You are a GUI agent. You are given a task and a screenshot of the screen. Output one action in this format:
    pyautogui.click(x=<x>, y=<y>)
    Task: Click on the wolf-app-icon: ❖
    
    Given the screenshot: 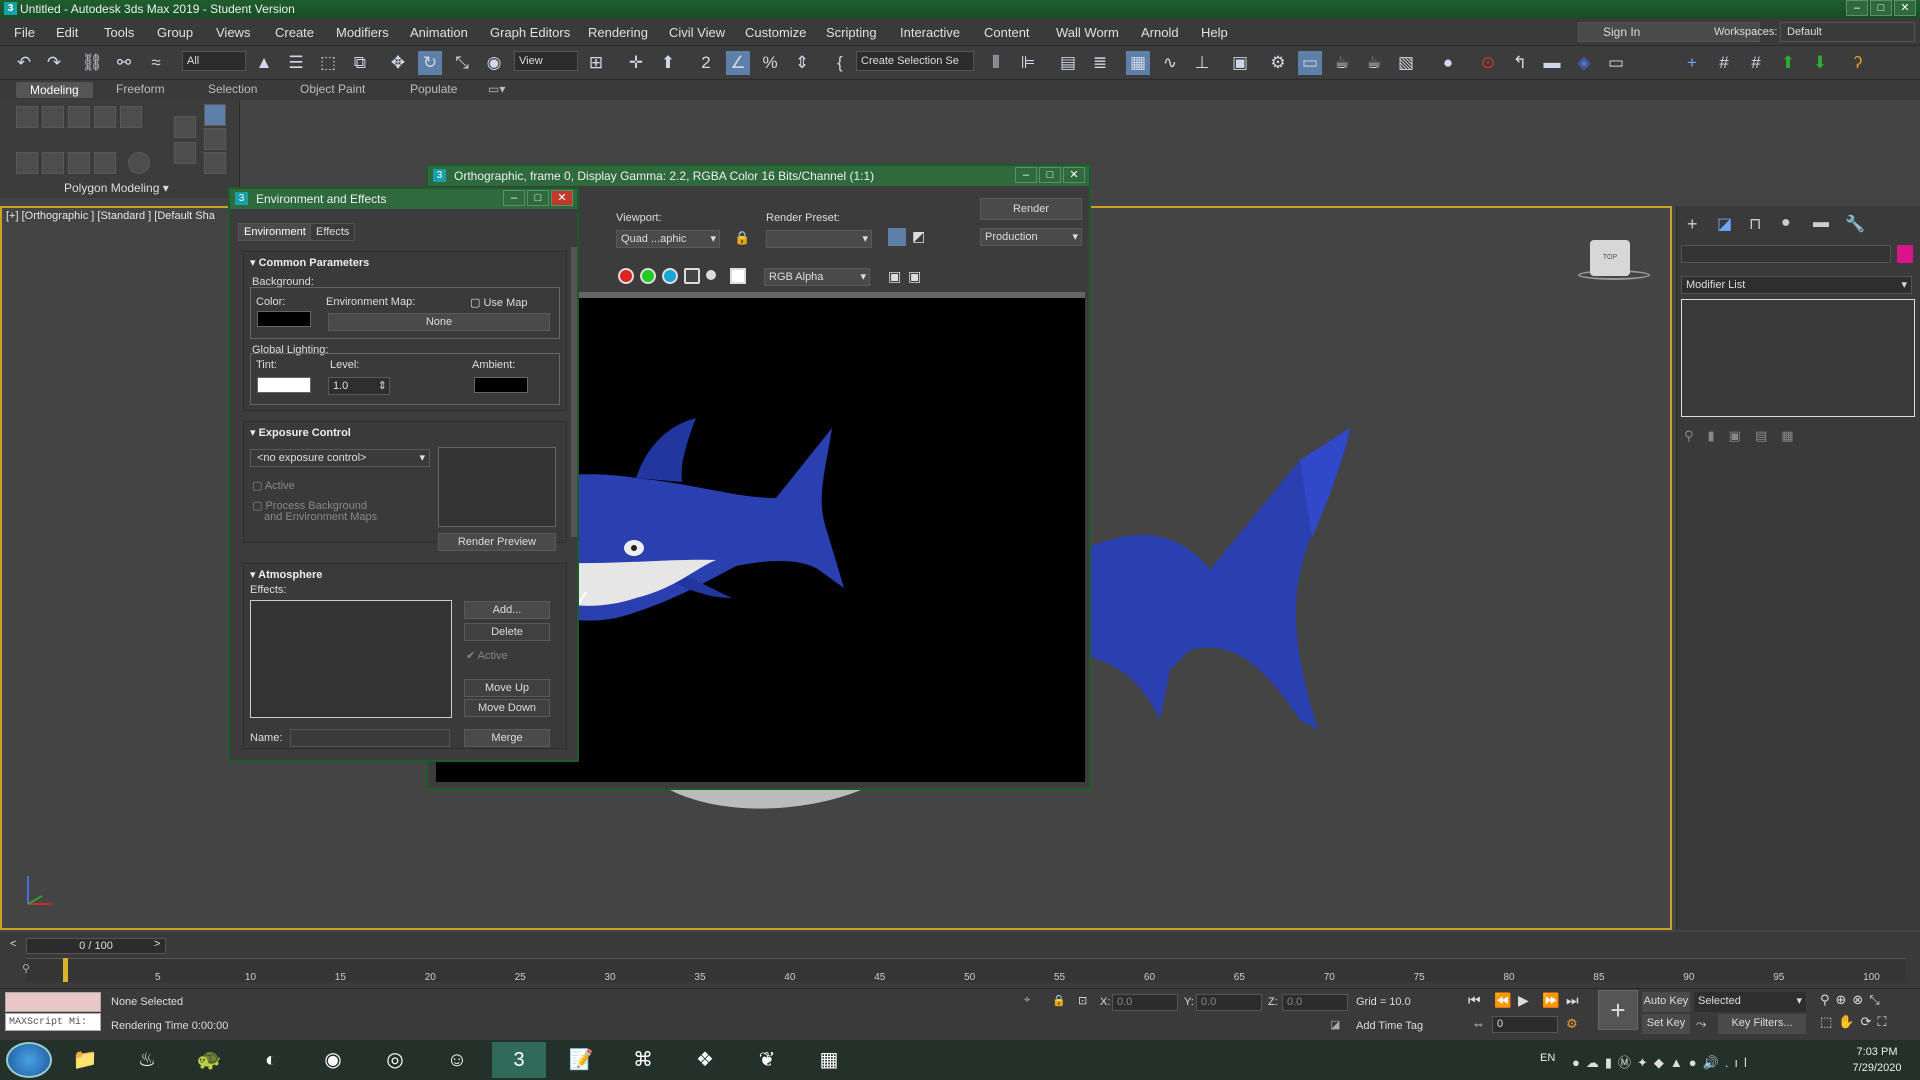 What is the action you would take?
    pyautogui.click(x=705, y=1060)
    